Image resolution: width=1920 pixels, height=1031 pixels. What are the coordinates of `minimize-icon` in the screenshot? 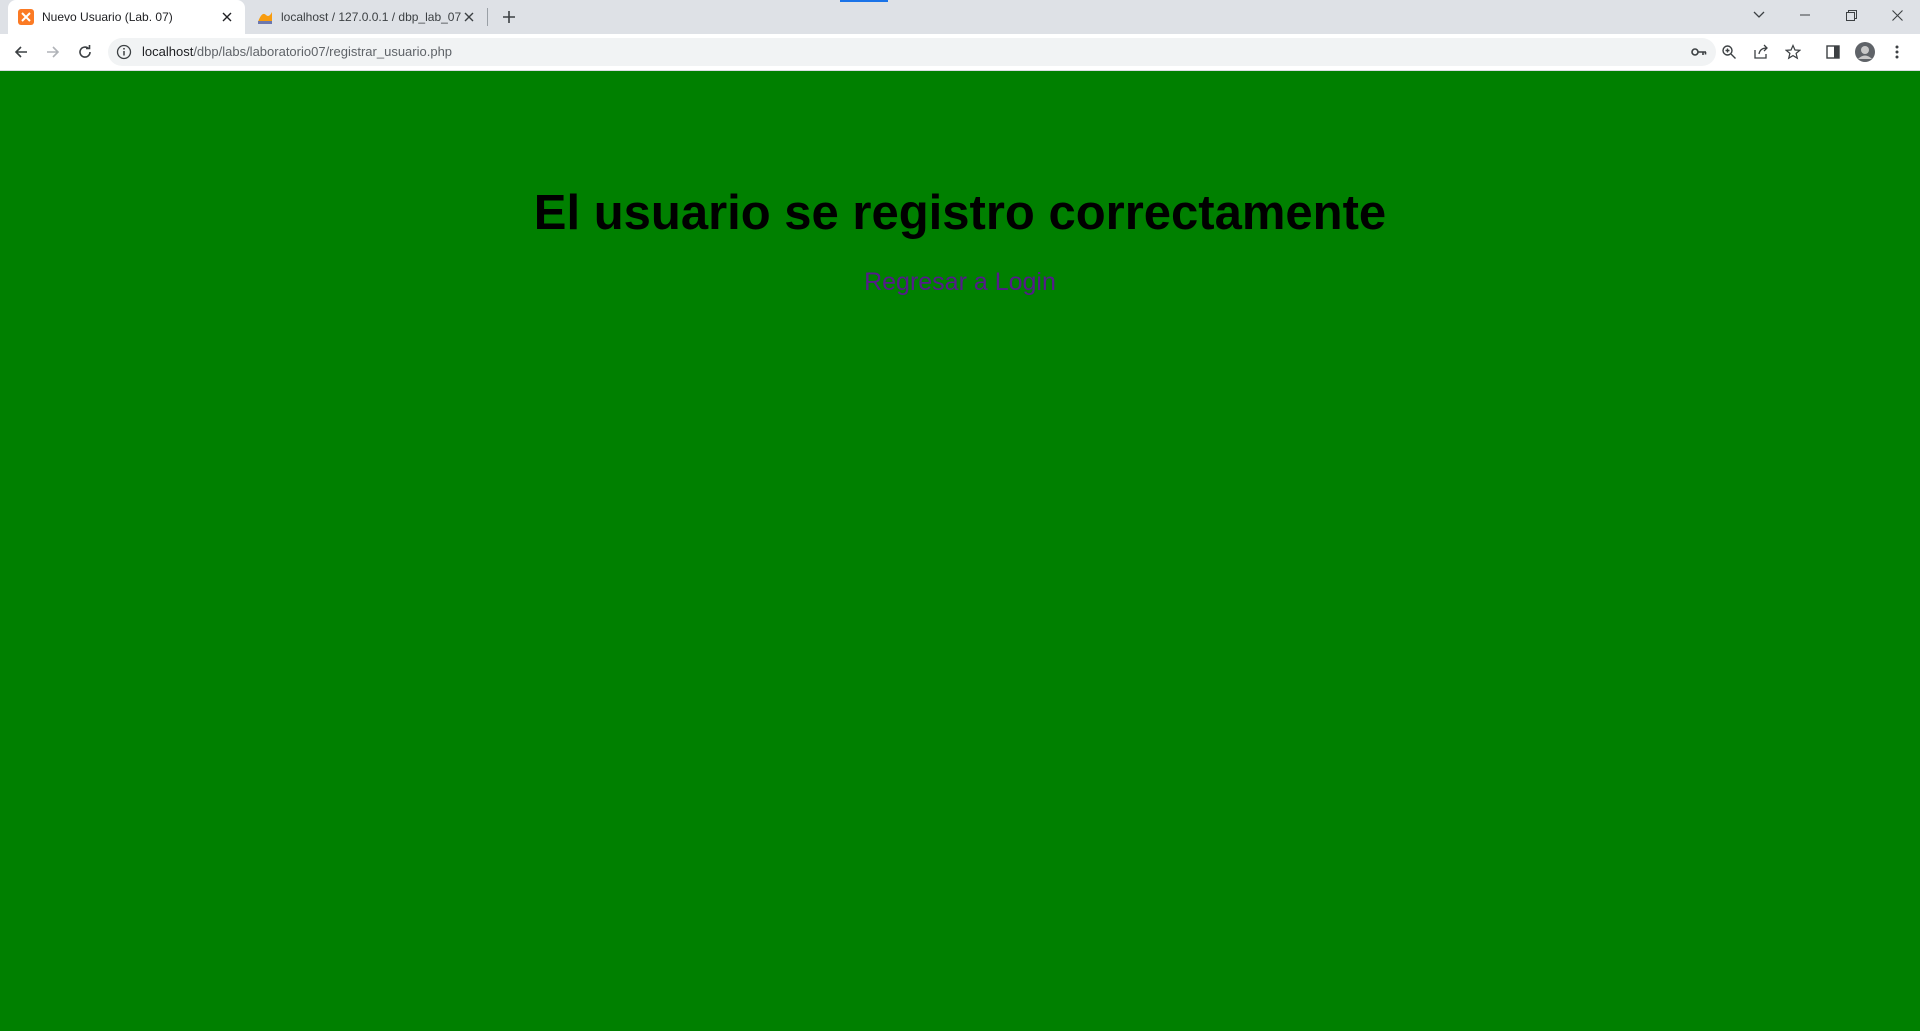 It's located at (1805, 15).